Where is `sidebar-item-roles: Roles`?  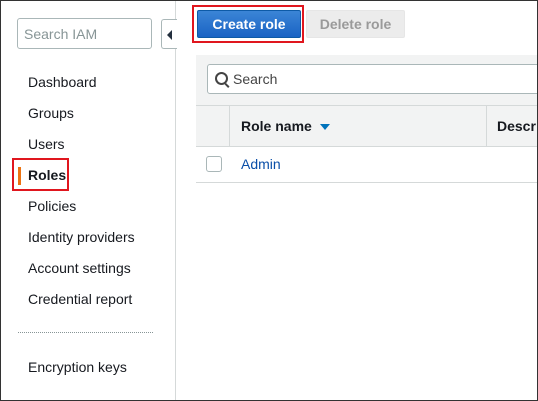 sidebar-item-roles: Roles is located at coordinates (88, 175).